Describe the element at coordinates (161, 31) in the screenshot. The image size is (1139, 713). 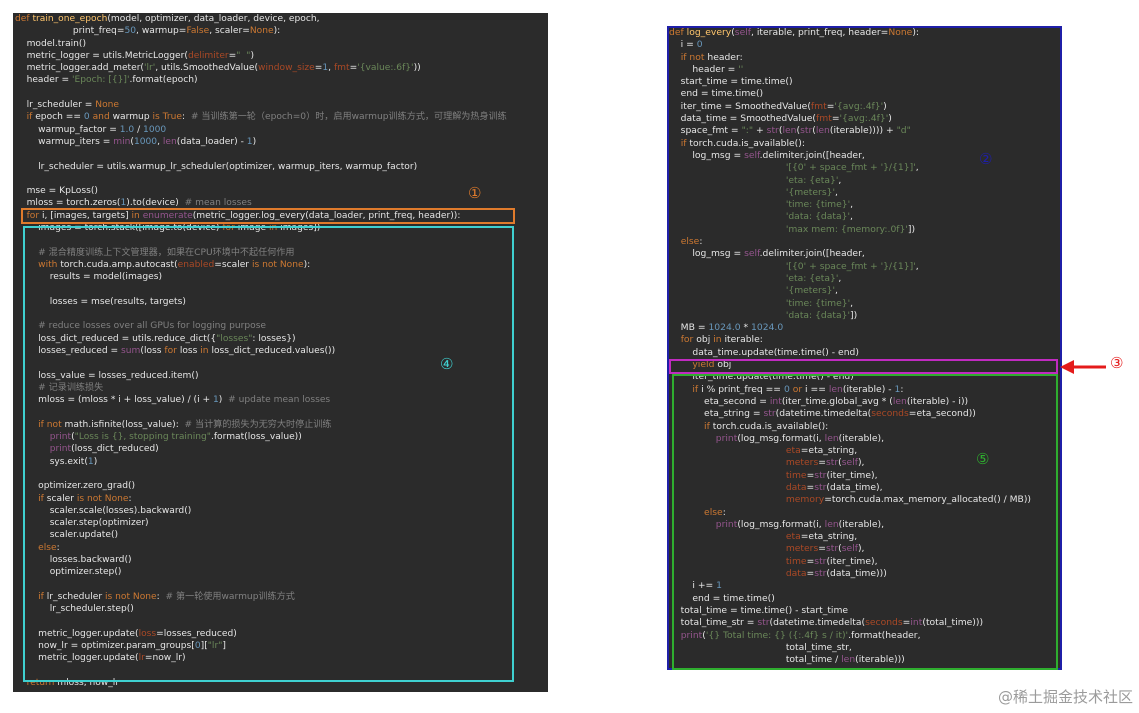
I see `code-token: , warmup=` at that location.